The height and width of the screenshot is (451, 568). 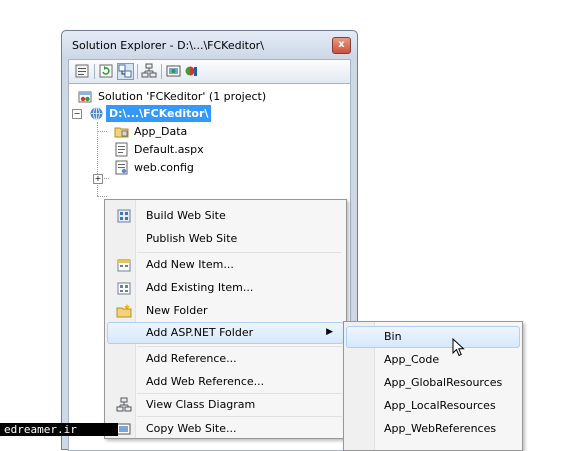 I want to click on submenu-item-label: App_LocalResources, so click(x=440, y=405).